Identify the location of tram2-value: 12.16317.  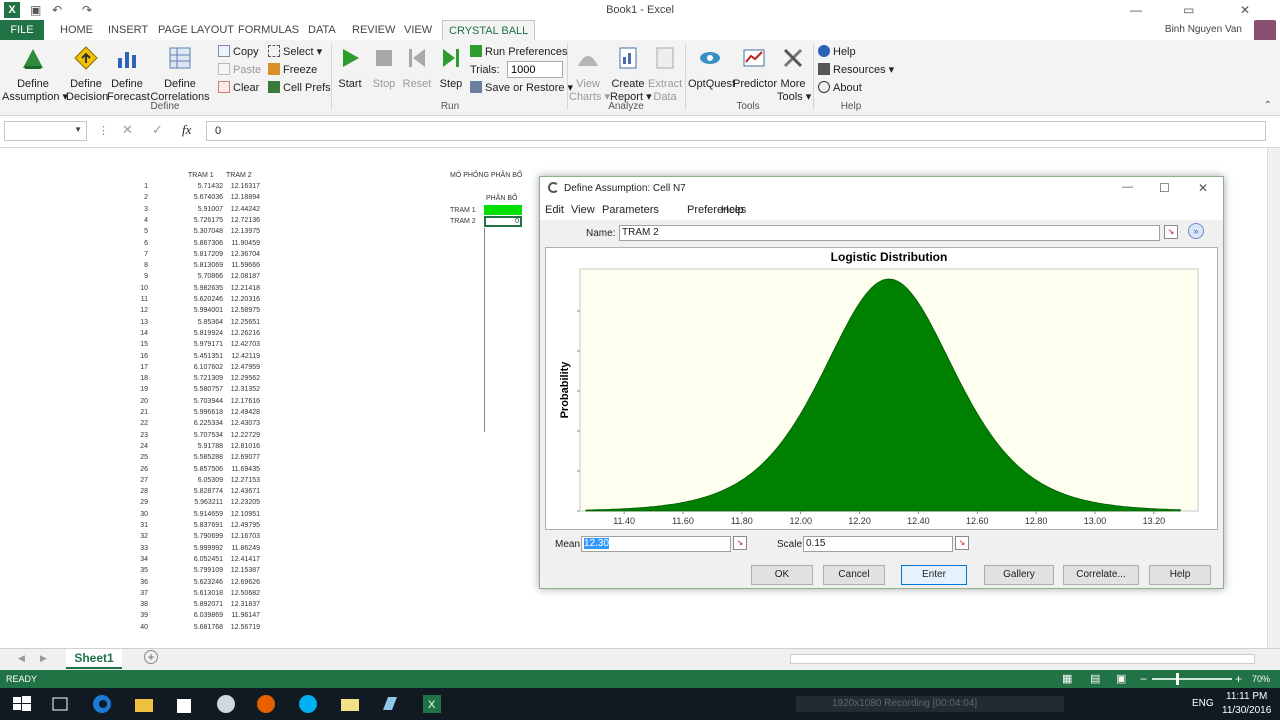
(240, 186).